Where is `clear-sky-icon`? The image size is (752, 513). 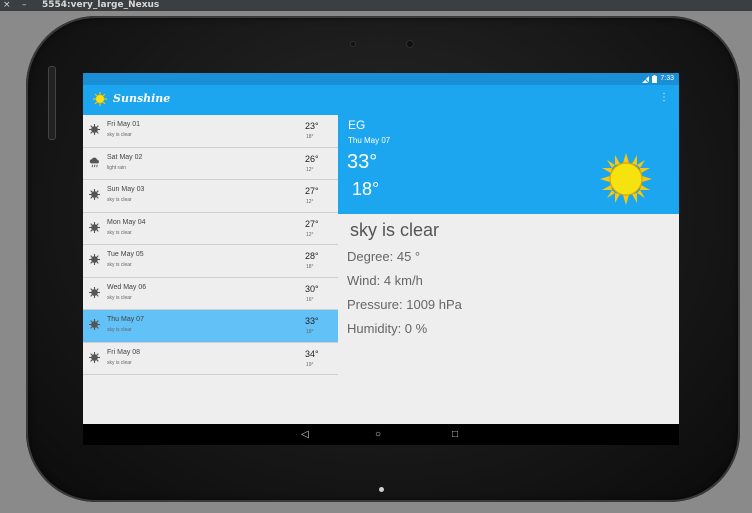 clear-sky-icon is located at coordinates (626, 179).